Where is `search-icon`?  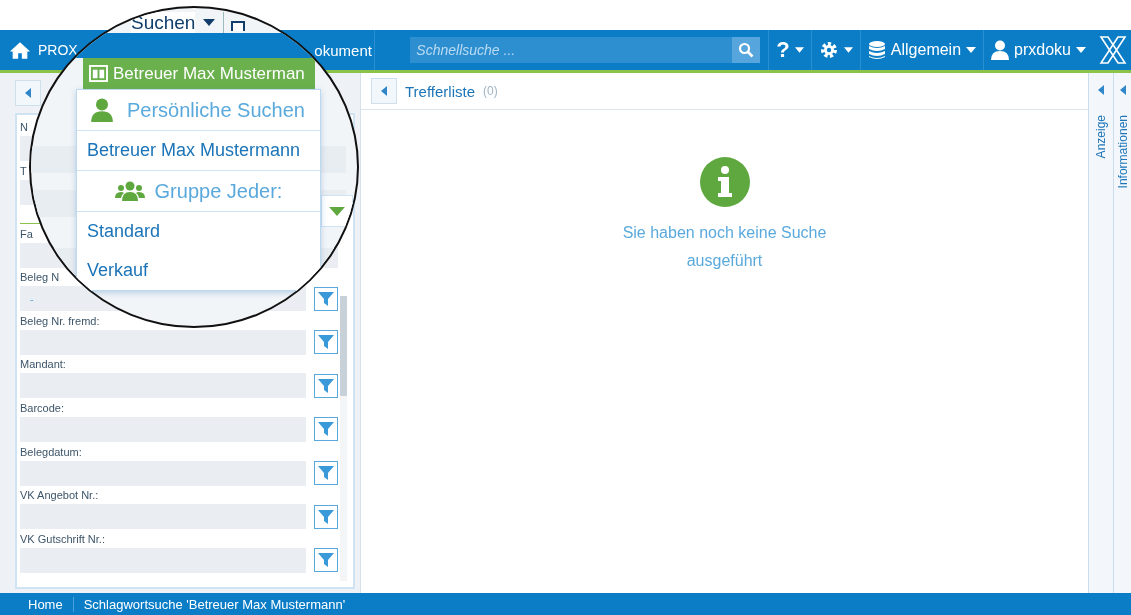
search-icon is located at coordinates (746, 50).